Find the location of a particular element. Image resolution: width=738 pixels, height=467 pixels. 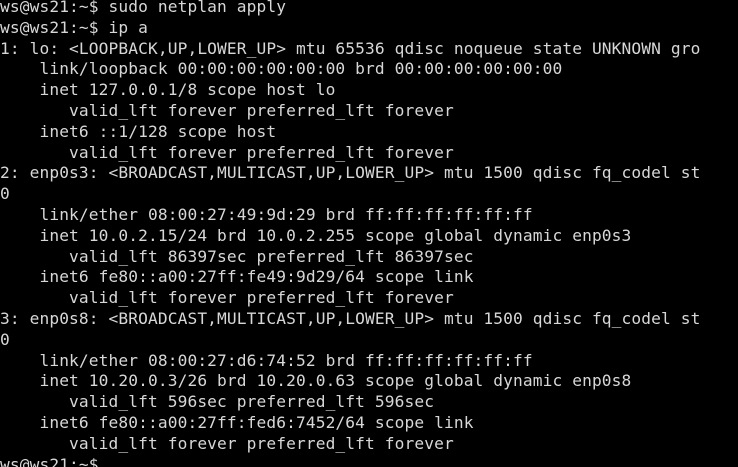

terminal-output-line: inet6 ::1/128 scope host is located at coordinates (138, 131).